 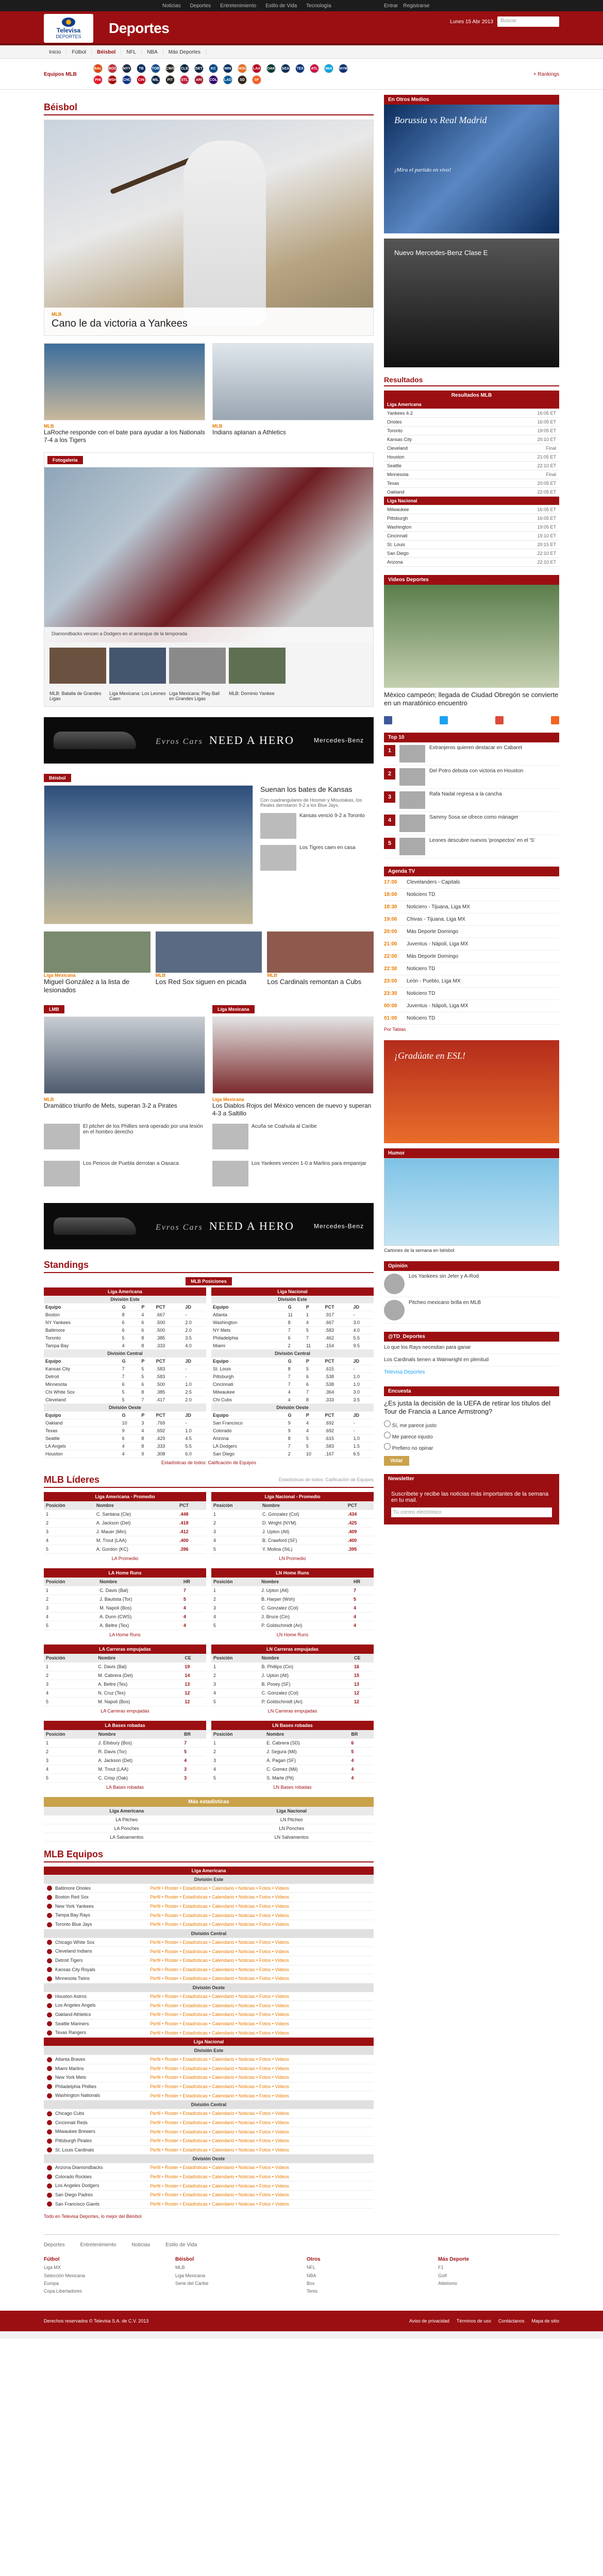 I want to click on agenda-item: 22:00 Más Deporte Domingo, so click(x=471, y=957).